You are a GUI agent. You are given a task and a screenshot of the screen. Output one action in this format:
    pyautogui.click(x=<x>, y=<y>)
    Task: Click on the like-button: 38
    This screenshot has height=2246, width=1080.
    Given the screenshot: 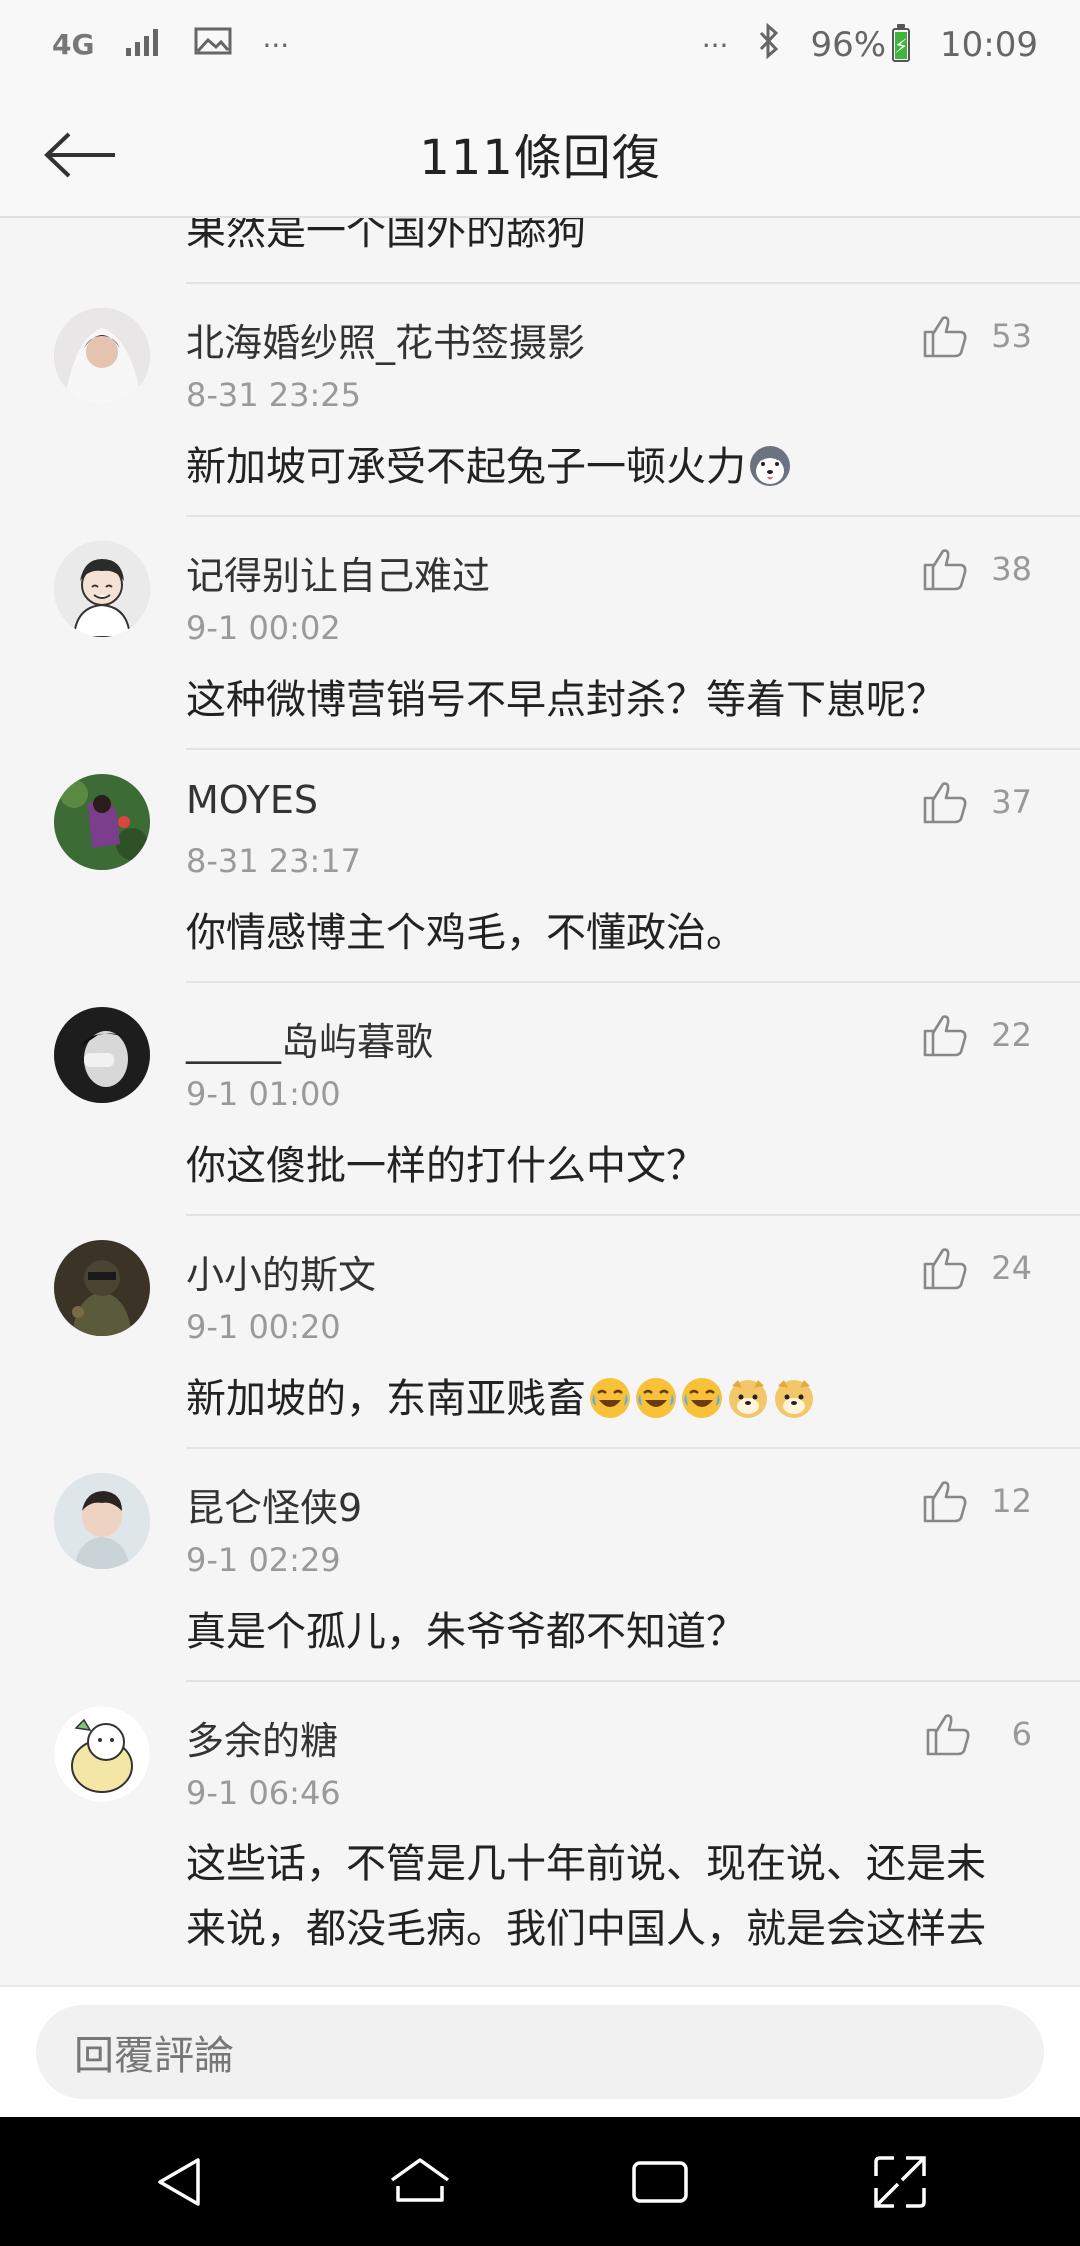 What is the action you would take?
    pyautogui.click(x=976, y=569)
    